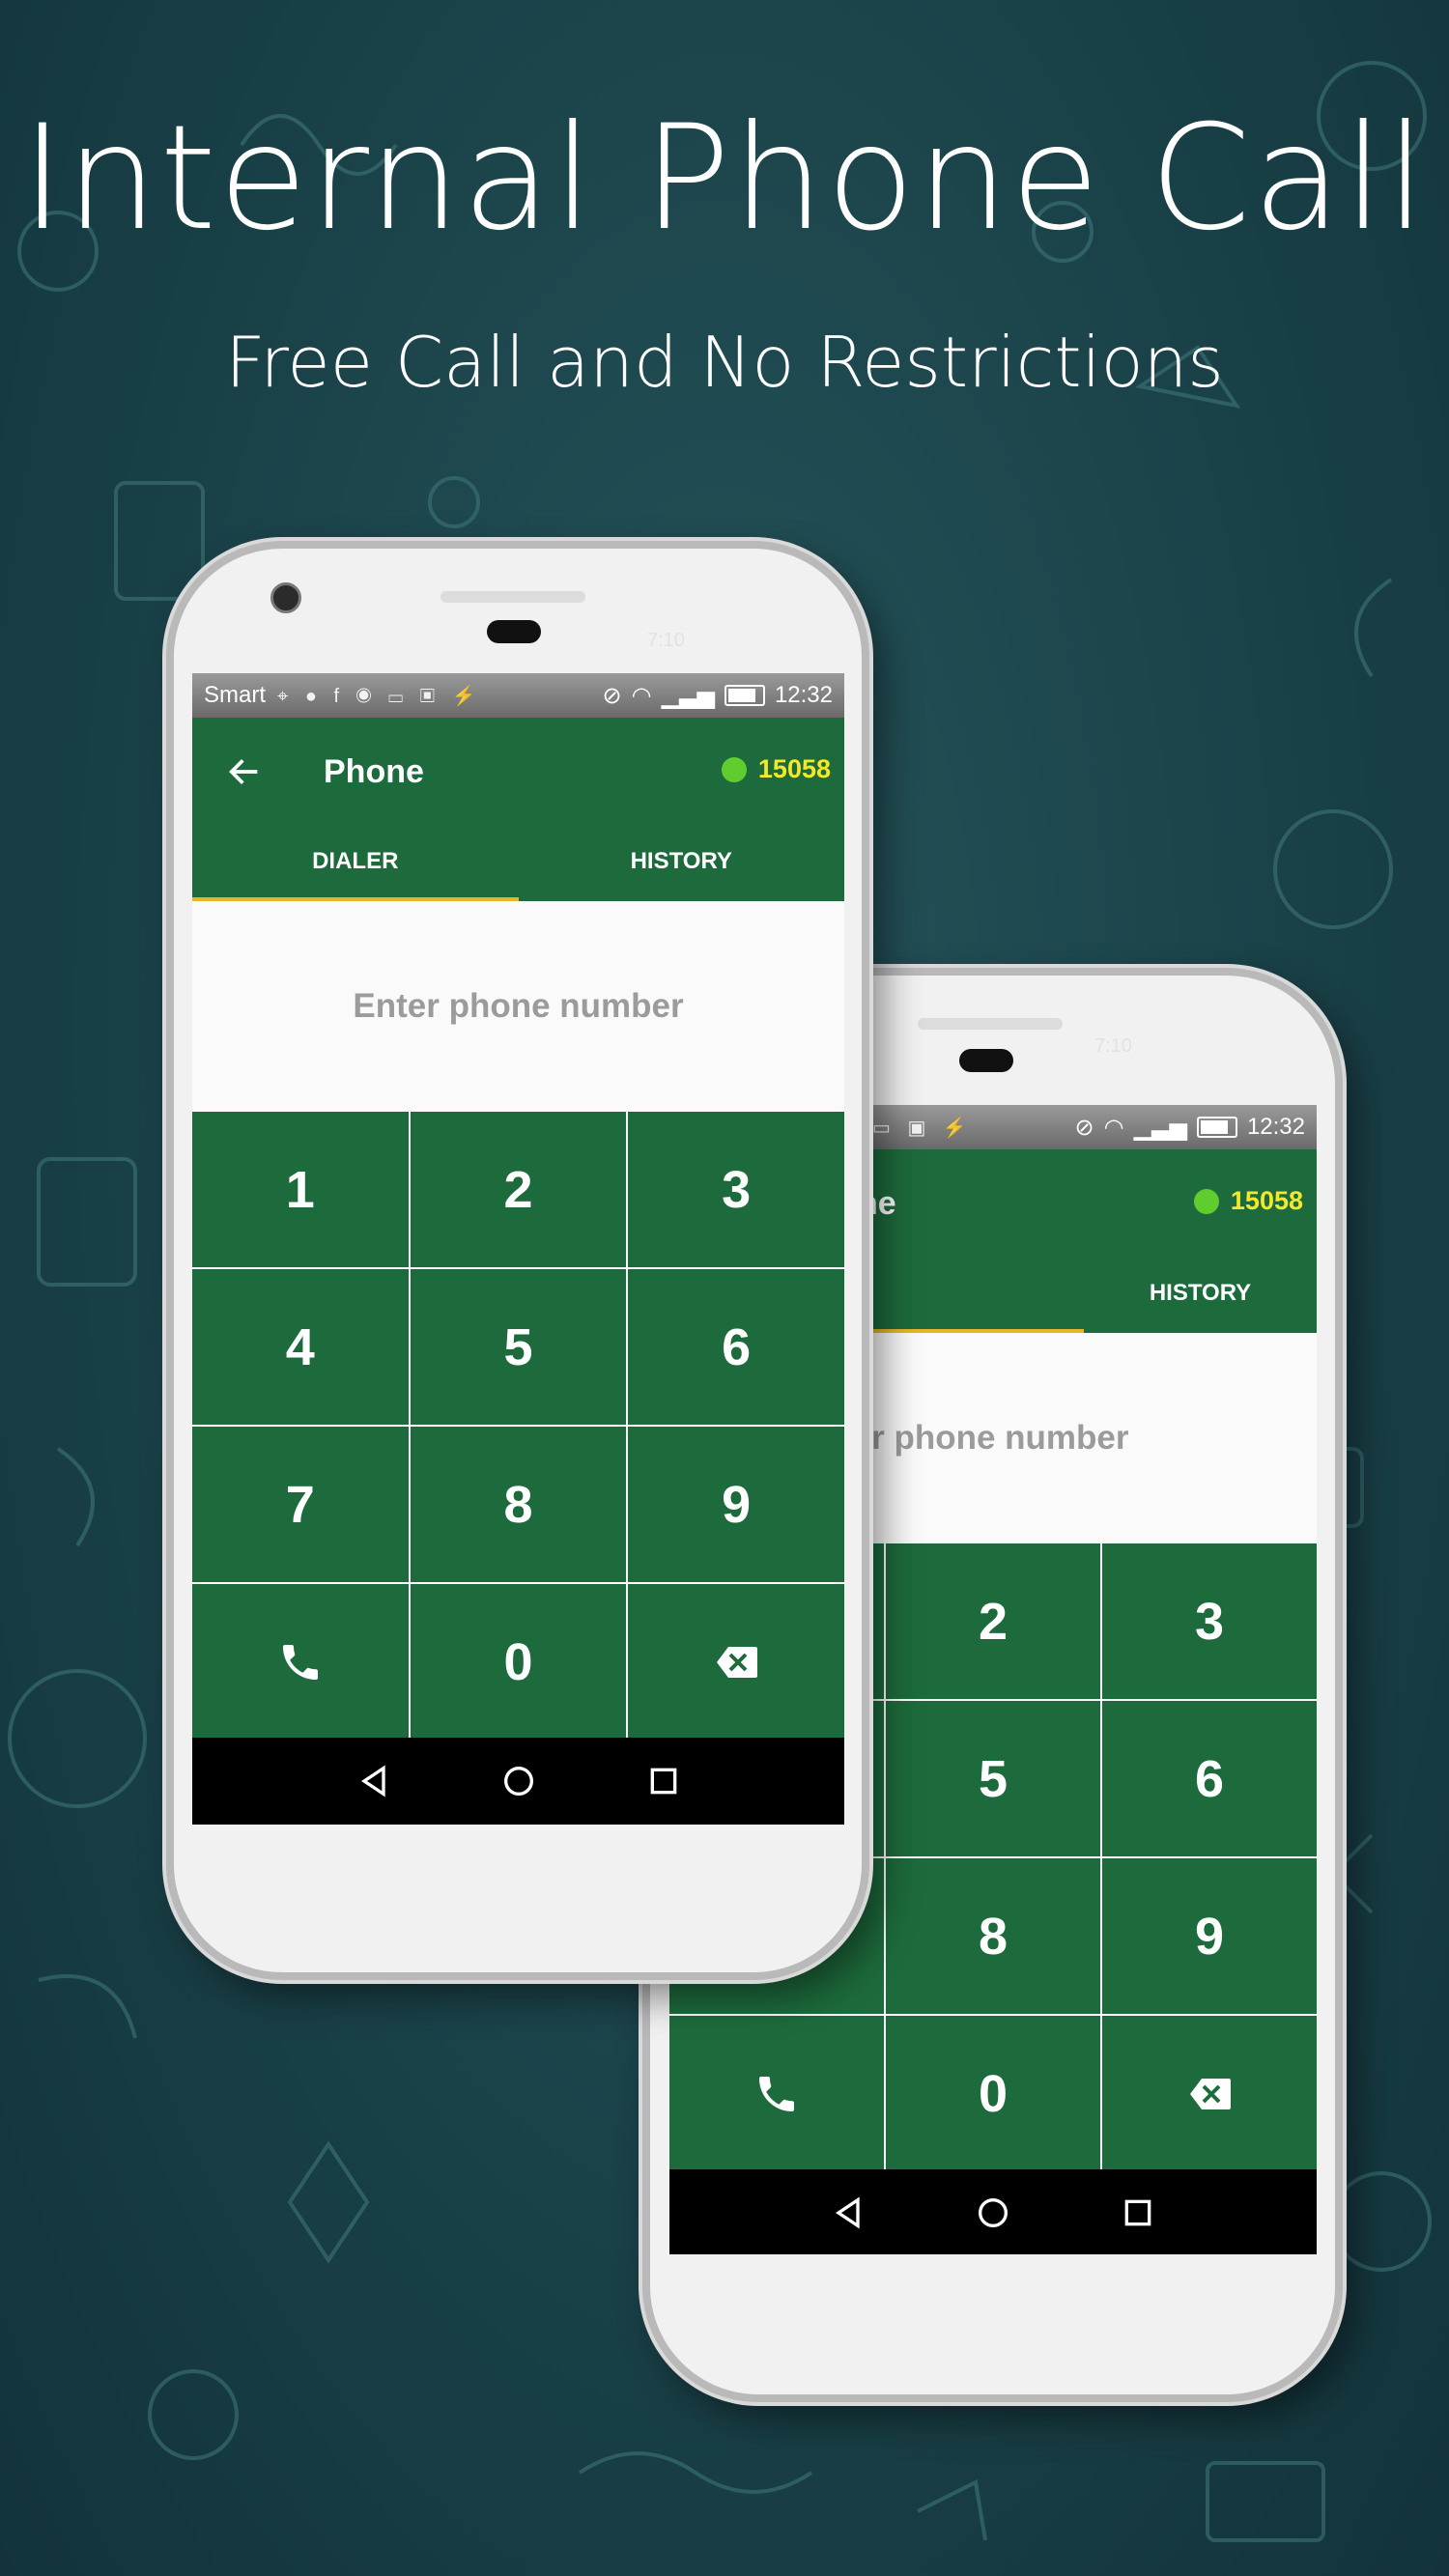  I want to click on promo-subheadline: Free Call and No Restrictions, so click(724, 362).